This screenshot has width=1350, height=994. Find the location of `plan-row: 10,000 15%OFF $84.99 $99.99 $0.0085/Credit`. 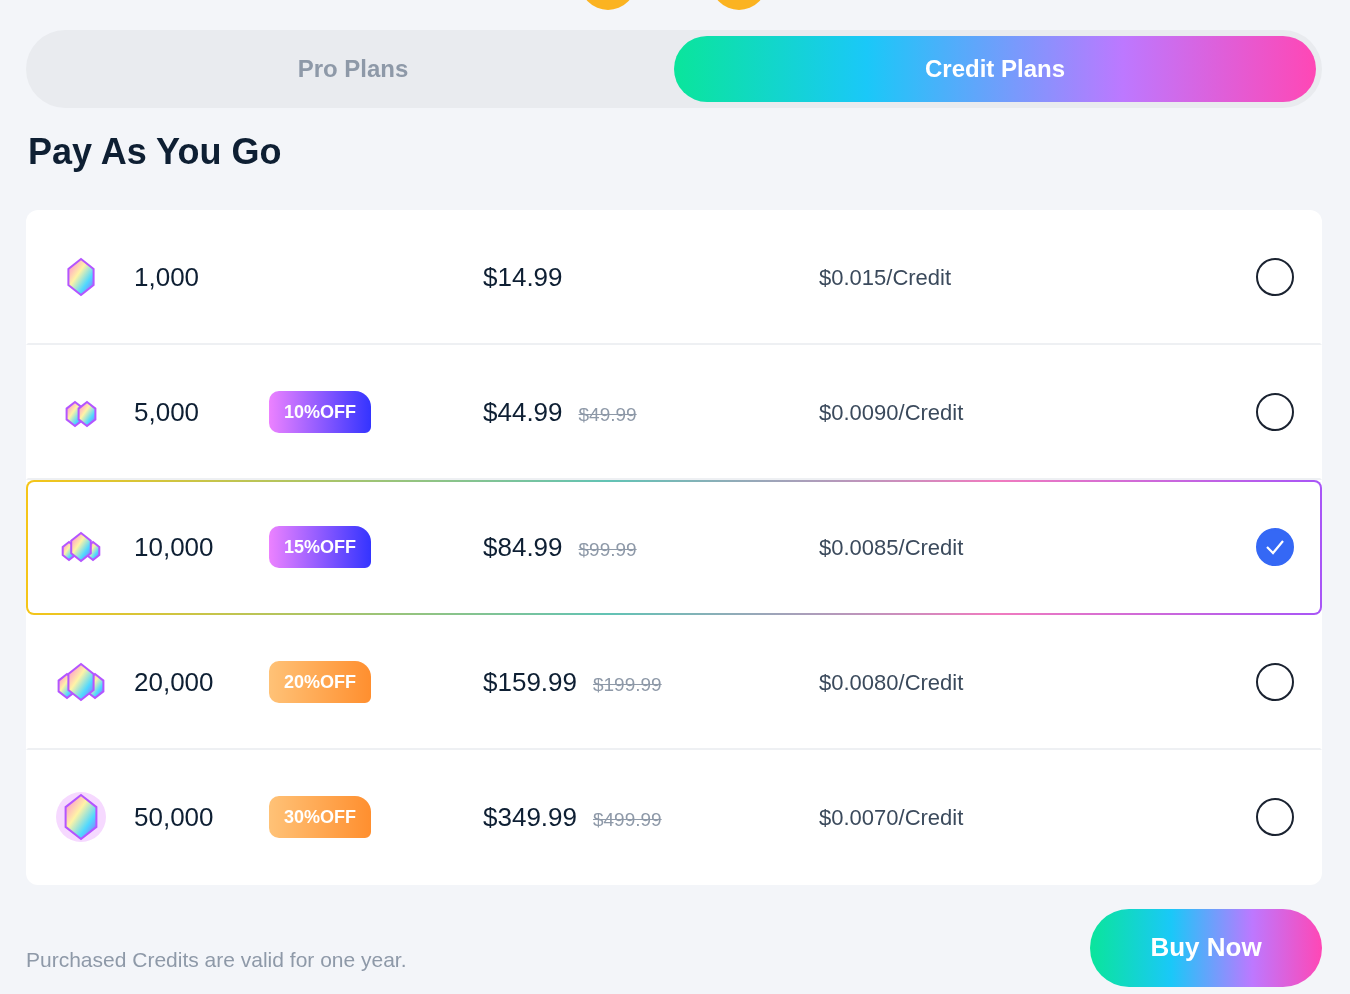

plan-row: 10,000 15%OFF $84.99 $99.99 $0.0085/Credit is located at coordinates (674, 547).